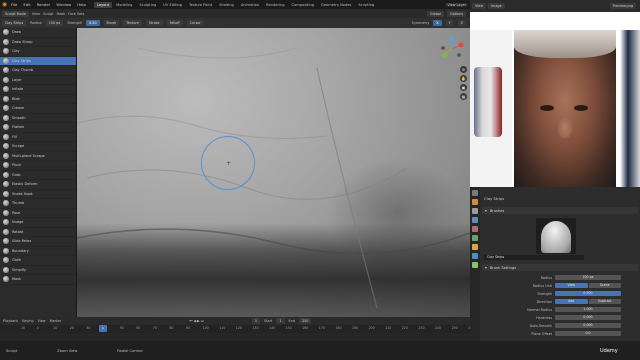 The image size is (640, 360). What do you see at coordinates (38, 175) in the screenshot?
I see `brush-item: Grab` at bounding box center [38, 175].